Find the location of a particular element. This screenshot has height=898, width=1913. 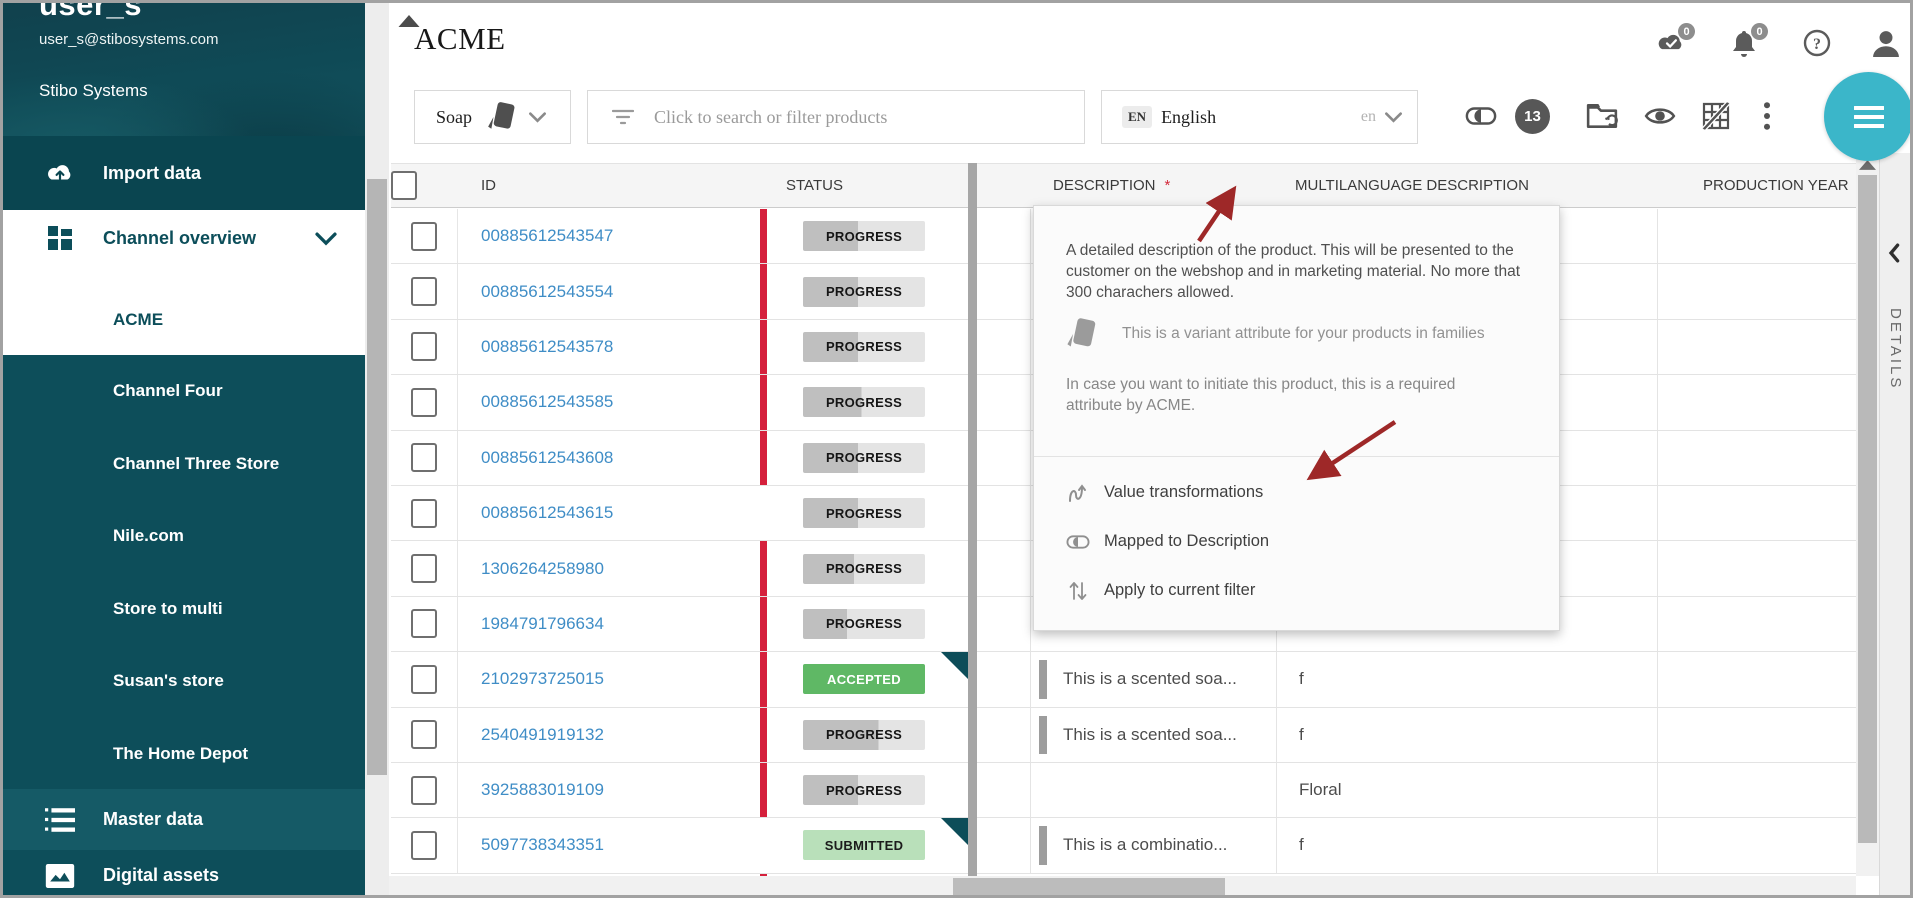

product-id-link: 00885612543547 is located at coordinates (547, 236).